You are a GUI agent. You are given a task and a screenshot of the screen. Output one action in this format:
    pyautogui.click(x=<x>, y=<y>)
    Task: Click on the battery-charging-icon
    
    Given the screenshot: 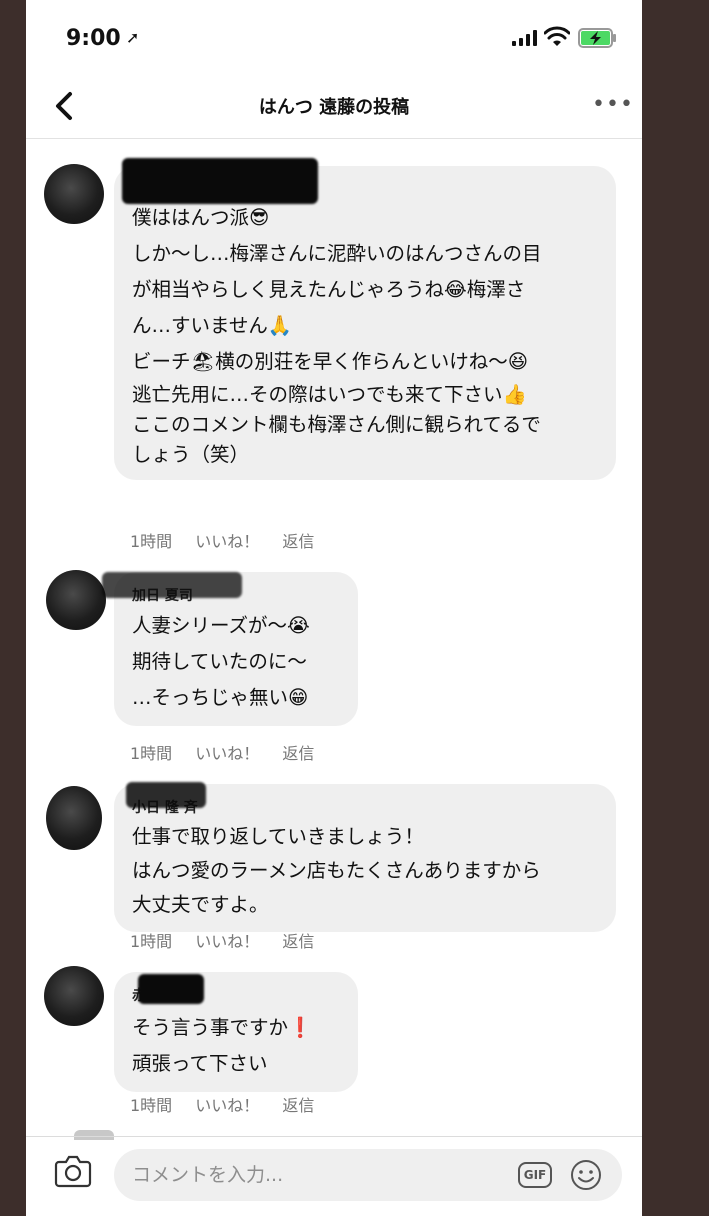 What is the action you would take?
    pyautogui.click(x=597, y=38)
    